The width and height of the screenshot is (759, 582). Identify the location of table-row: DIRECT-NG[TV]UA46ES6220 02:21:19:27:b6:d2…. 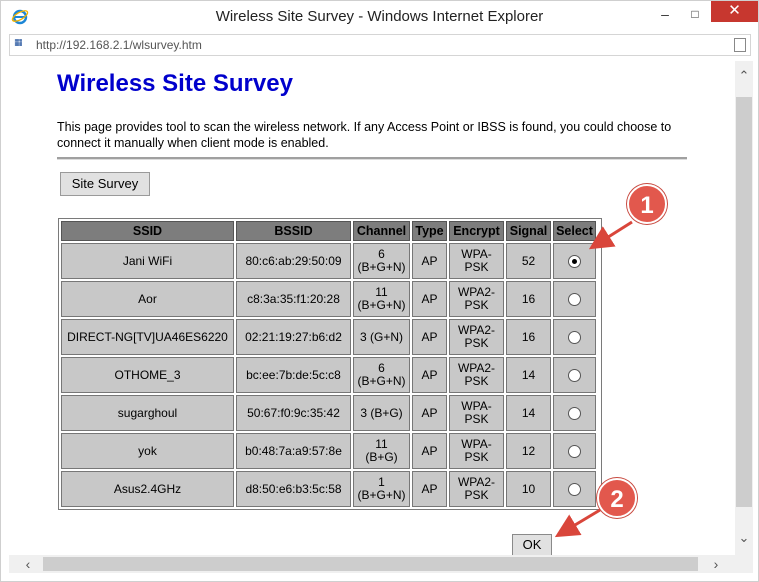
(328, 337).